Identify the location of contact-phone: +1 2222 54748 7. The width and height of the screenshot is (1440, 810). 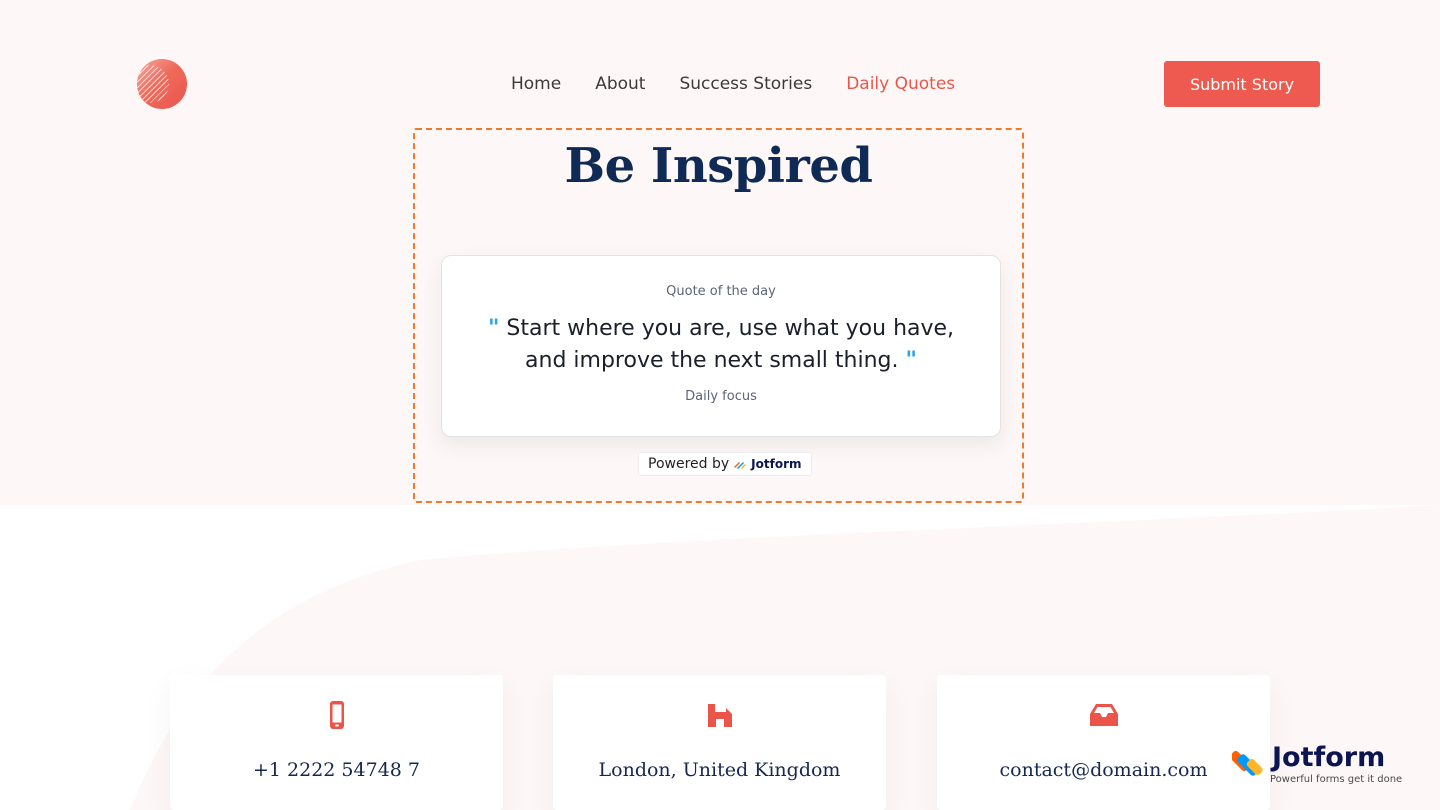
(336, 770).